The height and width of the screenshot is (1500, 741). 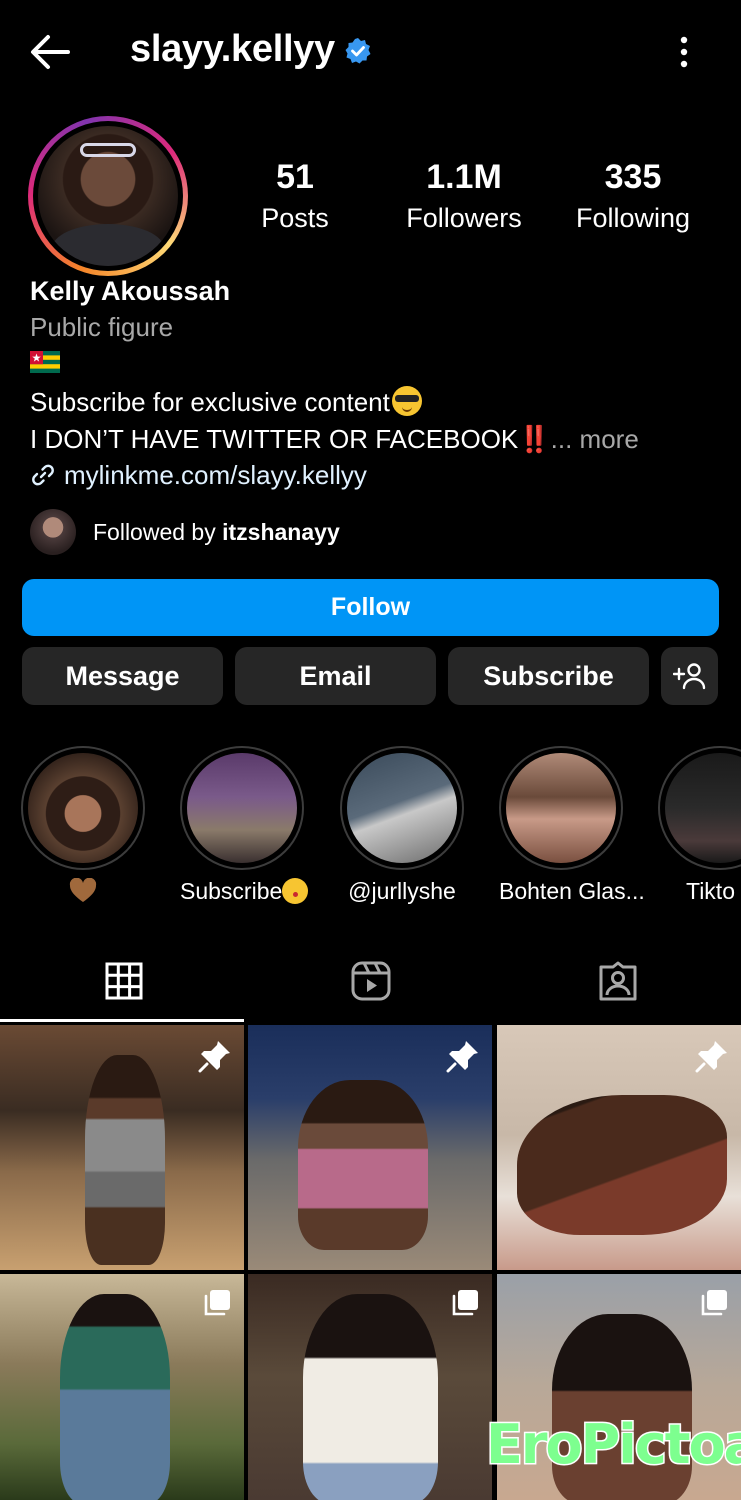 I want to click on reels-icon, so click(x=370, y=981).